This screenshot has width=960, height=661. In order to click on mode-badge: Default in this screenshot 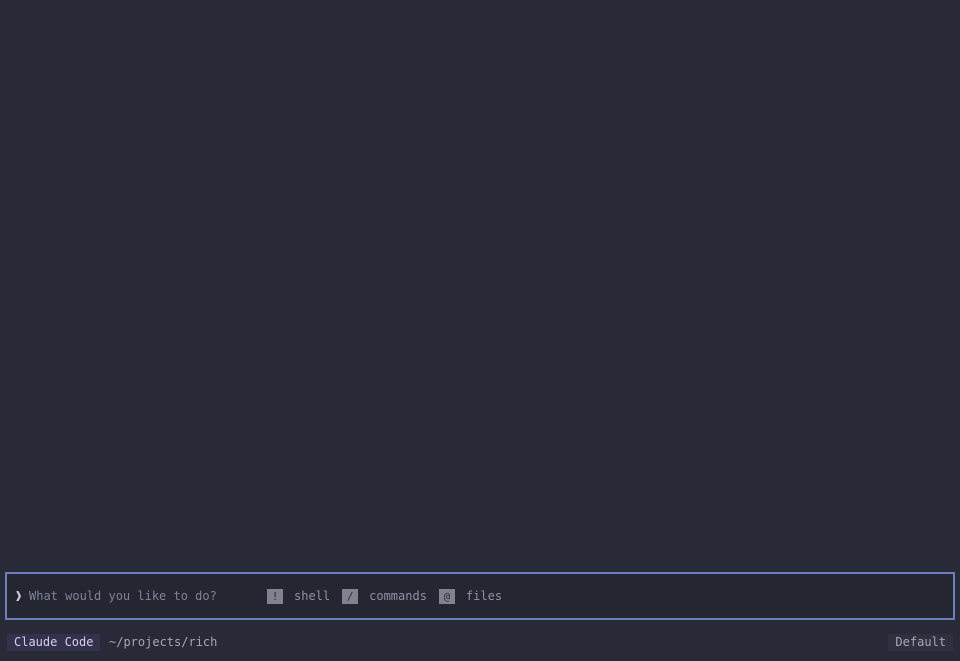, I will do `click(920, 642)`.